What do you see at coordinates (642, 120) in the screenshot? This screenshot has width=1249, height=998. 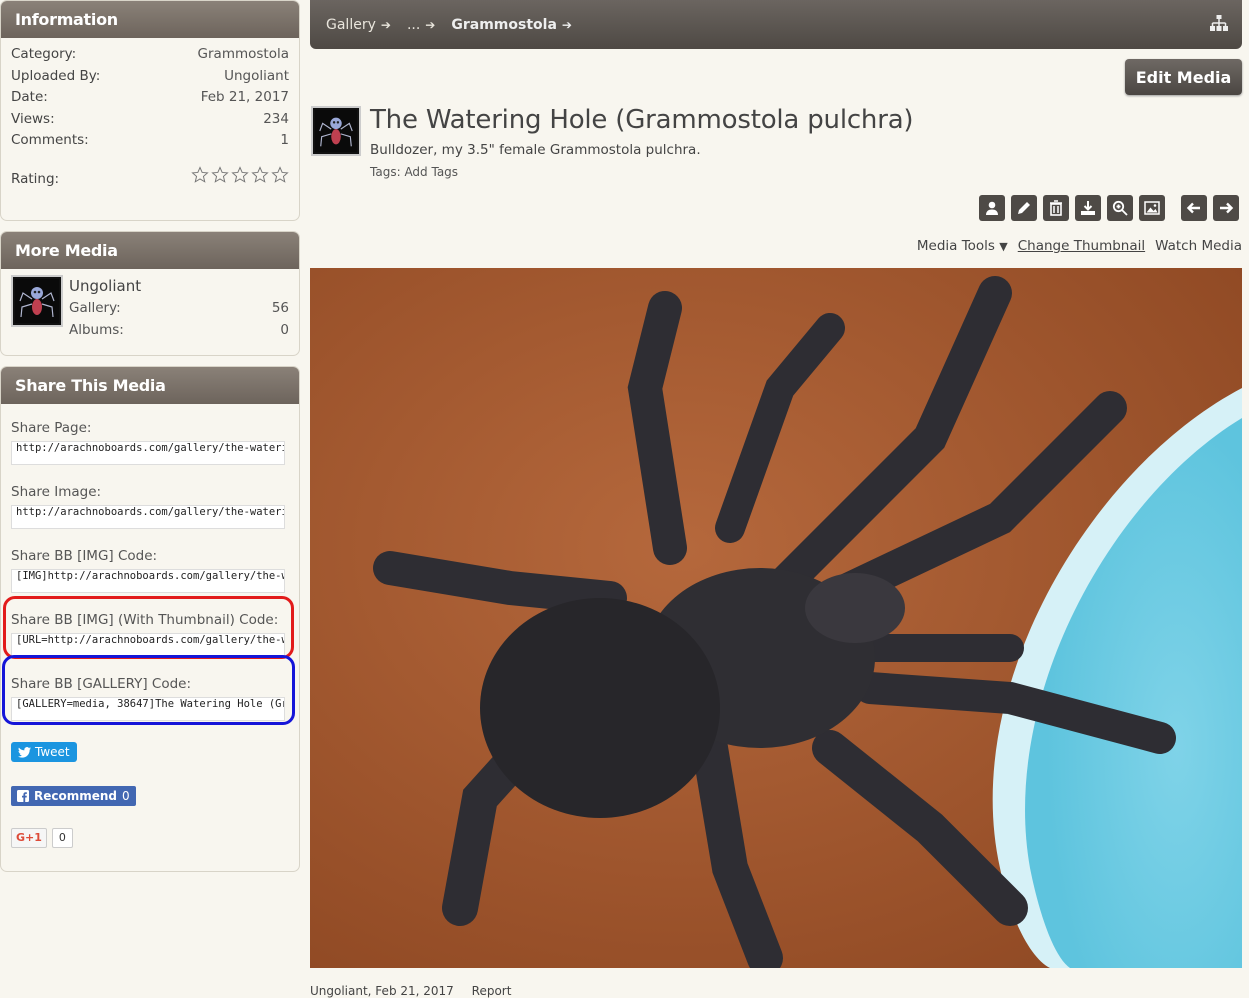 I see `page-title: The Watering Hole (Grammostola pulchra)` at bounding box center [642, 120].